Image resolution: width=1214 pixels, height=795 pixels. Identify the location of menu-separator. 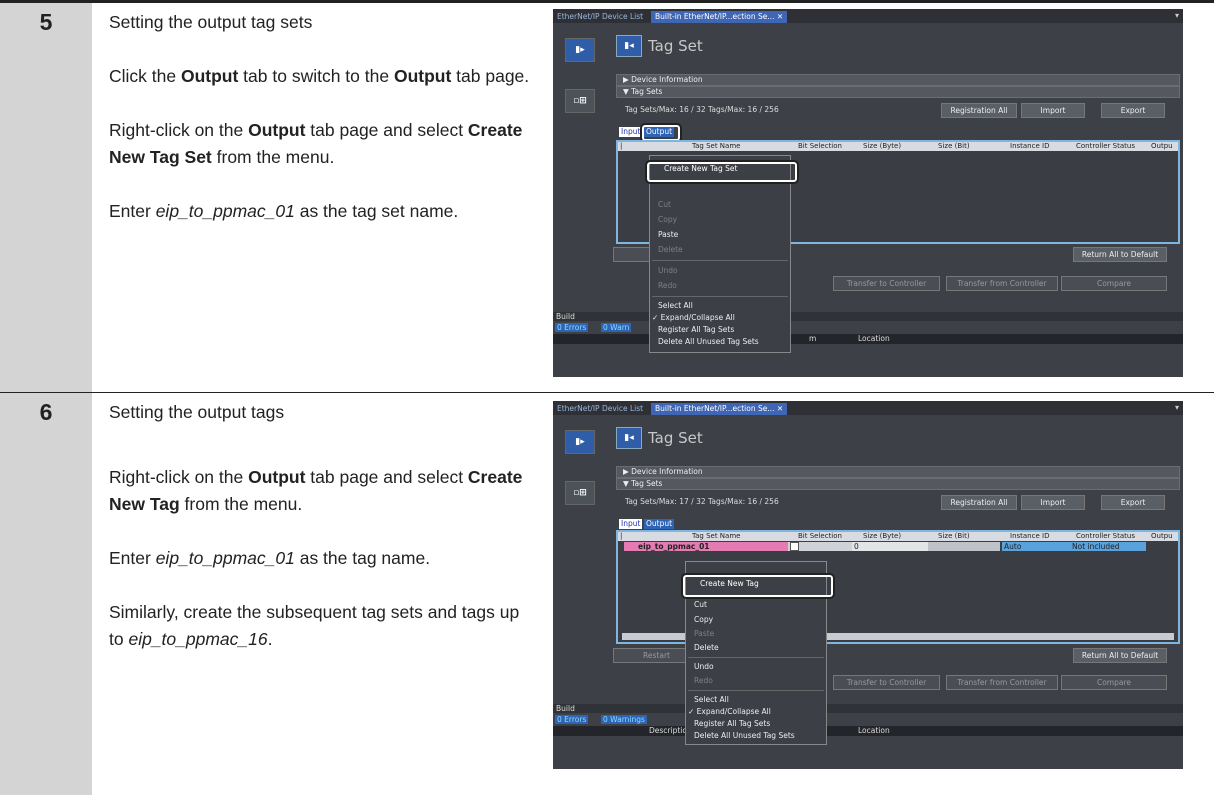
(756, 657).